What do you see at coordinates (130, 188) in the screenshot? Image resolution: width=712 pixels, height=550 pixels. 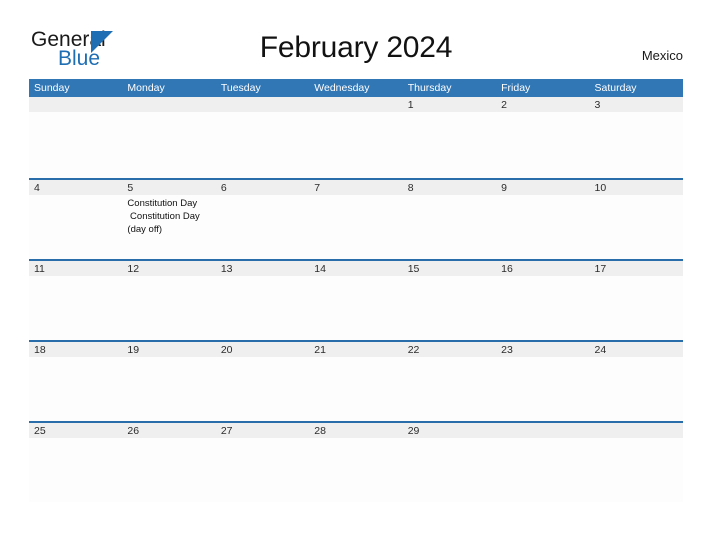 I see `day-number: 5` at bounding box center [130, 188].